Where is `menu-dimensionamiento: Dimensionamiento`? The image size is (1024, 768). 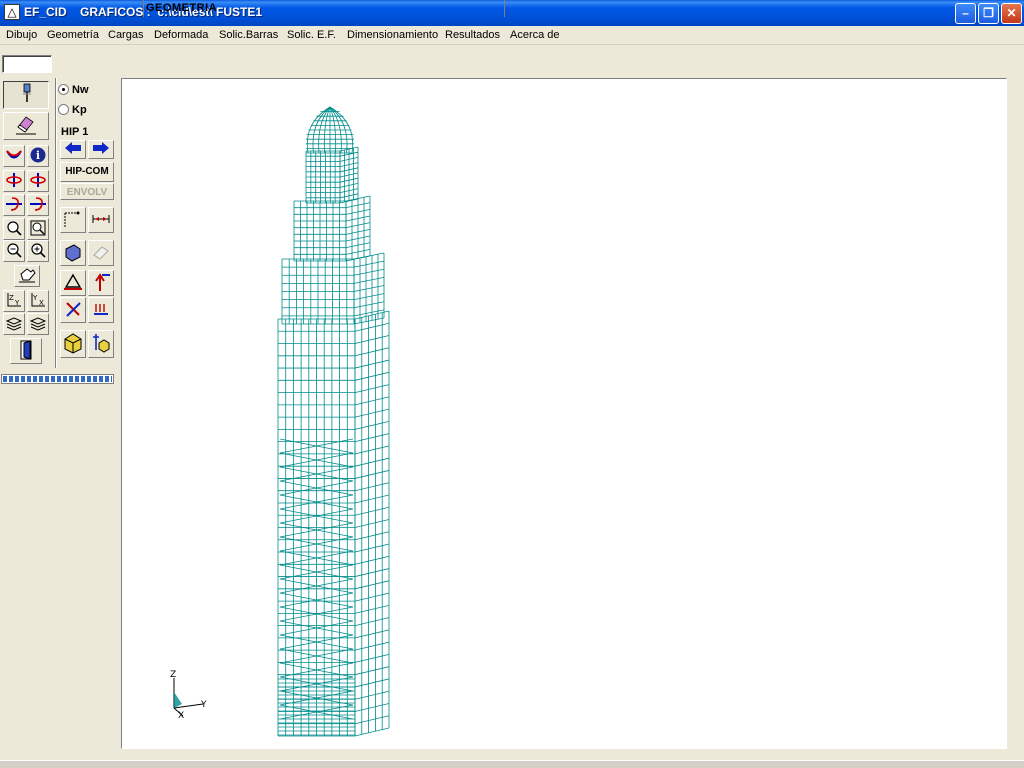
menu-dimensionamiento: Dimensionamiento is located at coordinates (392, 35).